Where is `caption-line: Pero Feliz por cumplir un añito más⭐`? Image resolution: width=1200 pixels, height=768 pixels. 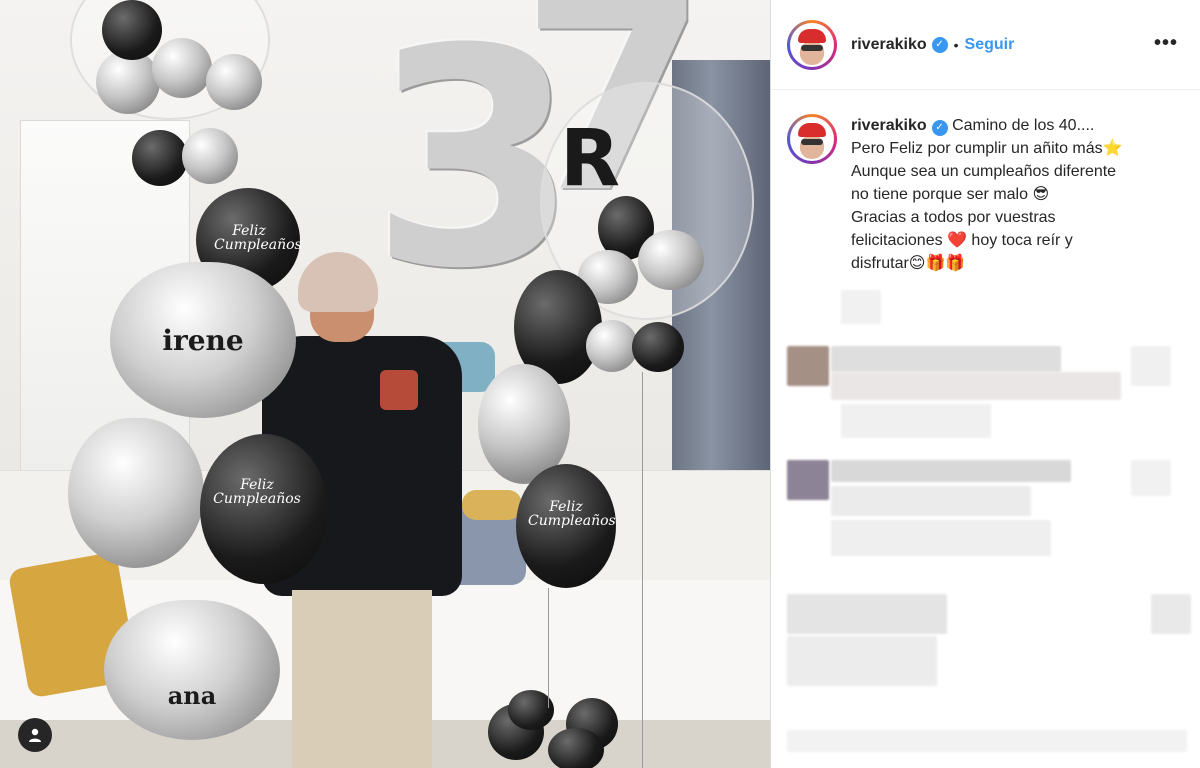
caption-line: Pero Feliz por cumplir un añito más⭐ is located at coordinates (987, 148).